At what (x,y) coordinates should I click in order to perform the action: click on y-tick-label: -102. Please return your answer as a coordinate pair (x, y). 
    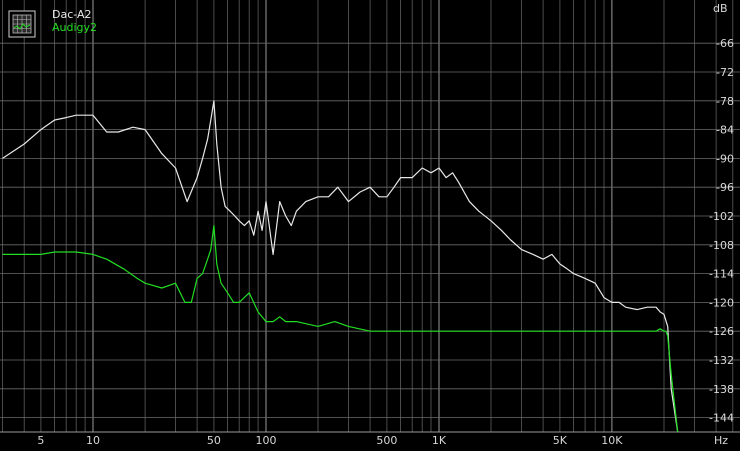
    Looking at the image, I should click on (721, 216).